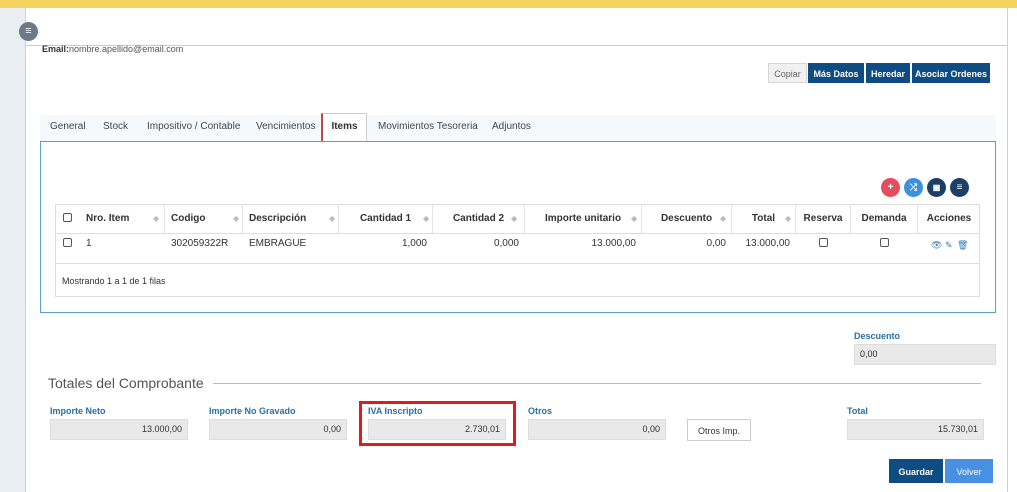  I want to click on plus-icon: +, so click(890, 187).